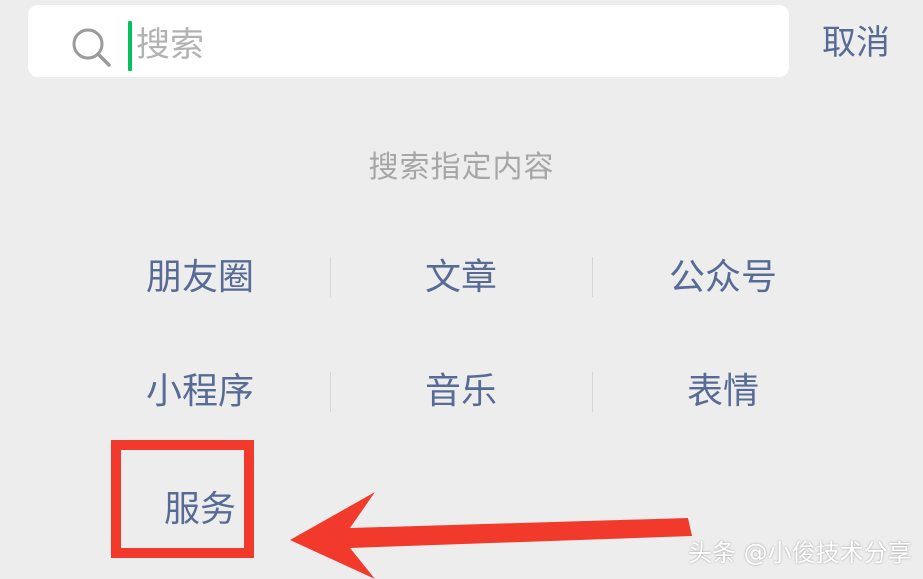 This screenshot has width=923, height=579. I want to click on category-moments: 朋友圈, so click(200, 278).